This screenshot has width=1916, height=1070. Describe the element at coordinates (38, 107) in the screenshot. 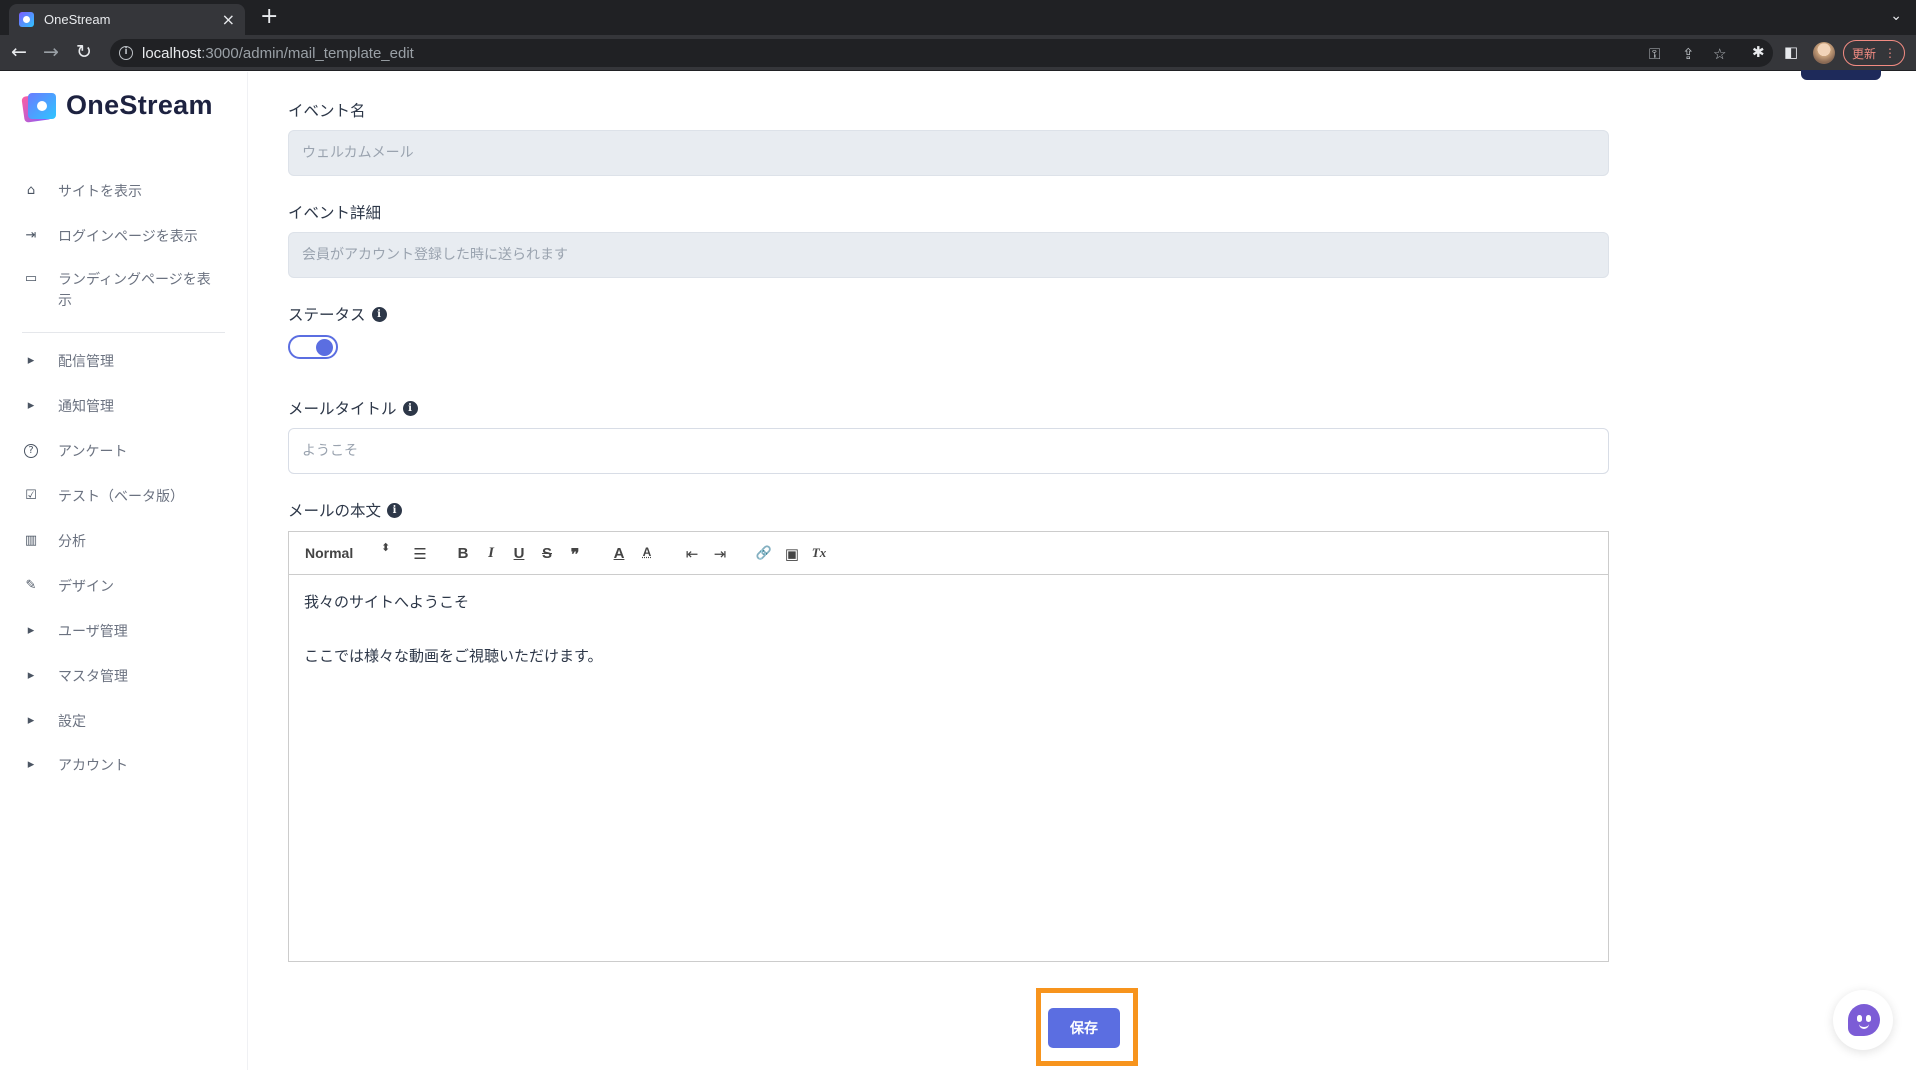

I see `onestream-logo-icon` at that location.